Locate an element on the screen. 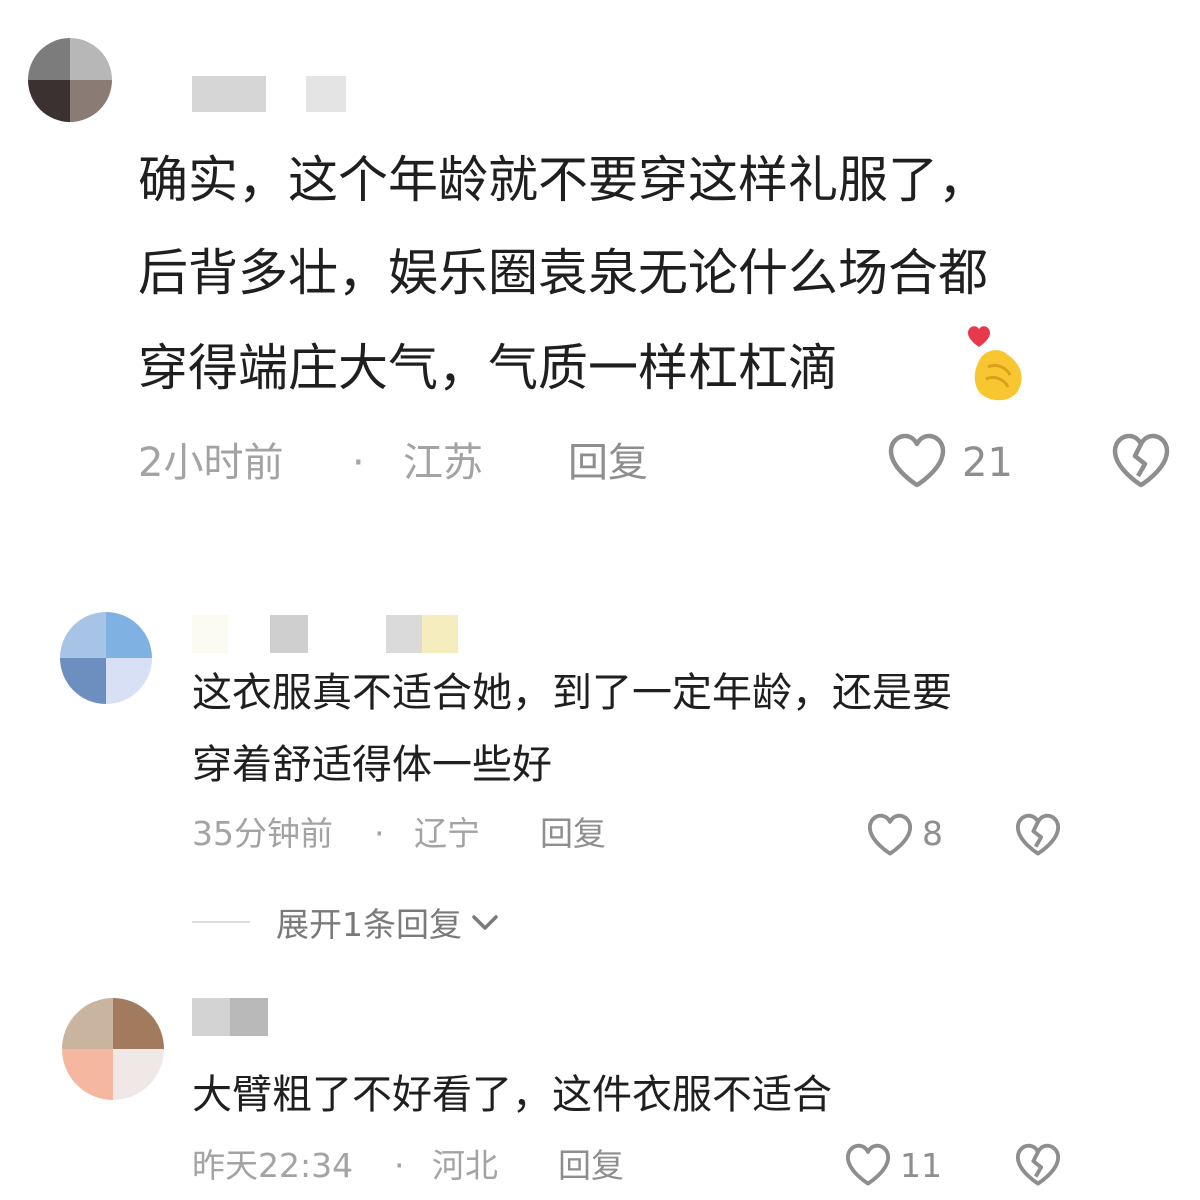 The height and width of the screenshot is (1200, 1200). finger-heart-emoji-icon is located at coordinates (995, 363).